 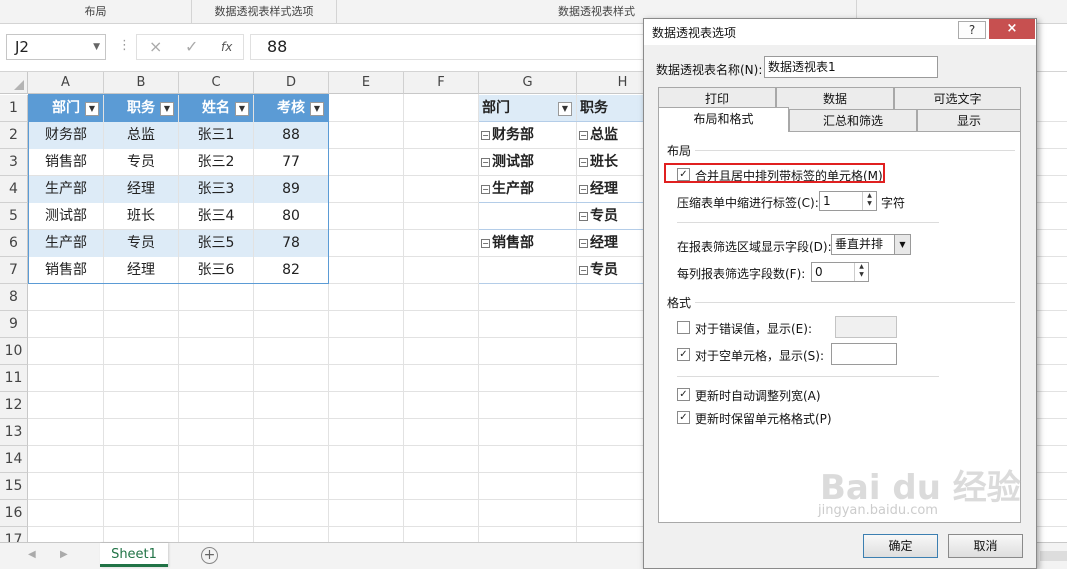 I want to click on row-header-10: 10, so click(x=14, y=351).